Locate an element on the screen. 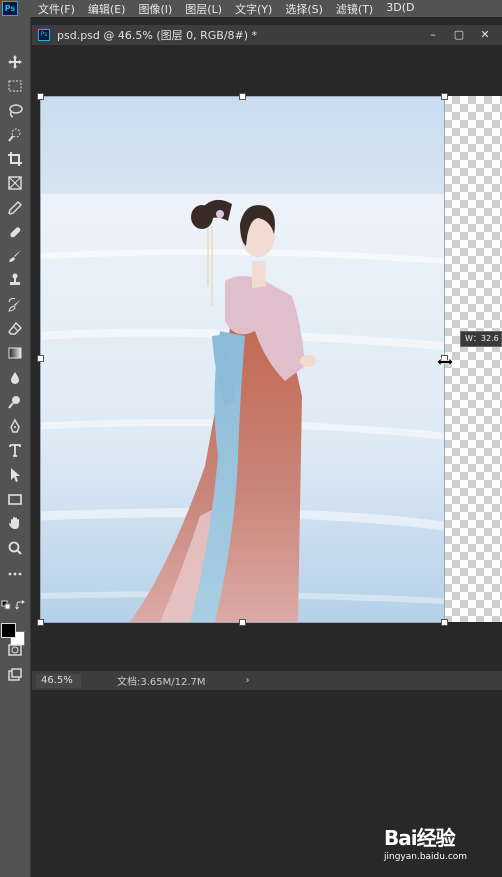 This screenshot has height=877, width=502. frame-icon is located at coordinates (15, 183).